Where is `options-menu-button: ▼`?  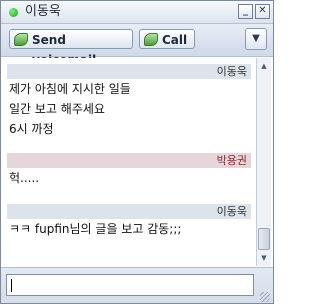 options-menu-button: ▼ is located at coordinates (256, 39).